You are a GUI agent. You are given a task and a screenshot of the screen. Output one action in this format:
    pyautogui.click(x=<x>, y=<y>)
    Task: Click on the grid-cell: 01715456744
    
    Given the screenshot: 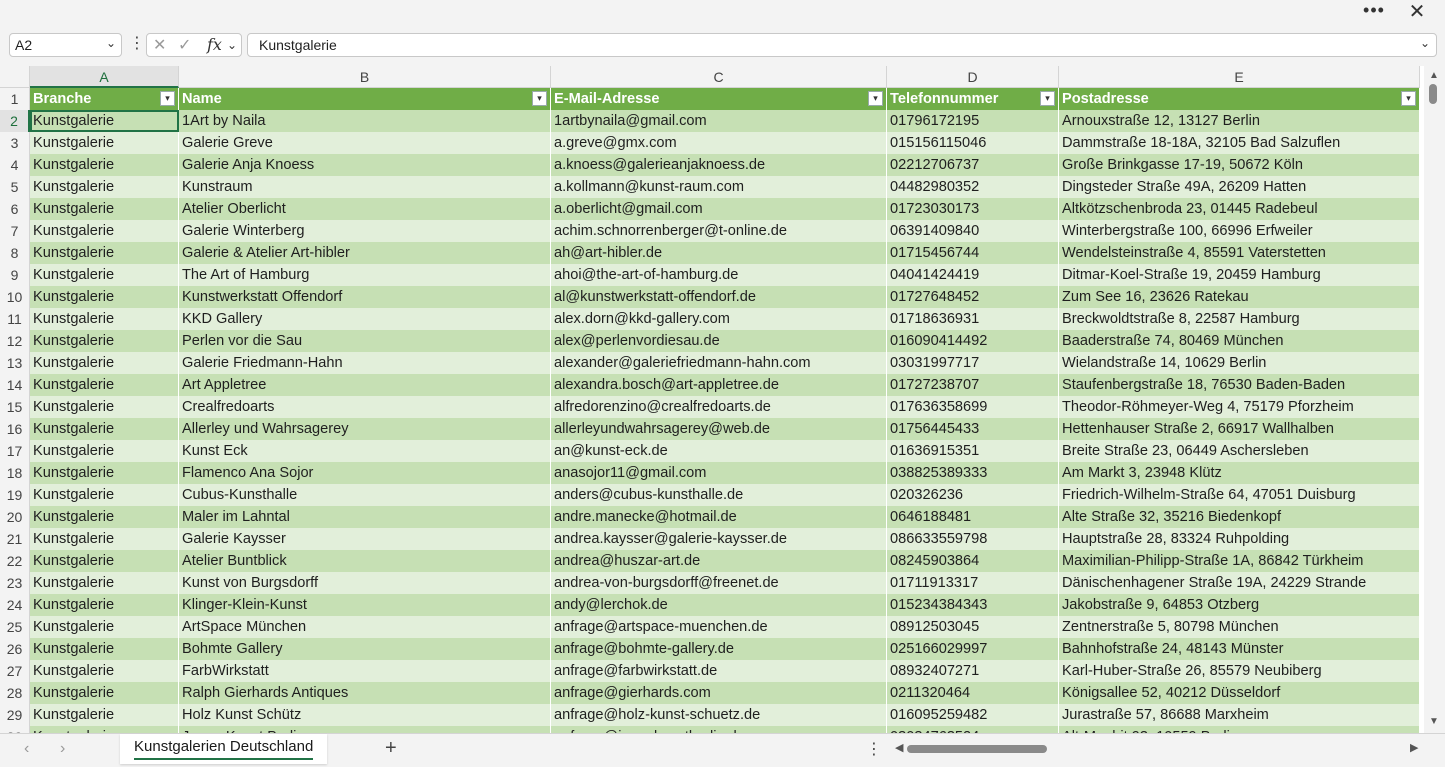 What is the action you would take?
    pyautogui.click(x=973, y=253)
    